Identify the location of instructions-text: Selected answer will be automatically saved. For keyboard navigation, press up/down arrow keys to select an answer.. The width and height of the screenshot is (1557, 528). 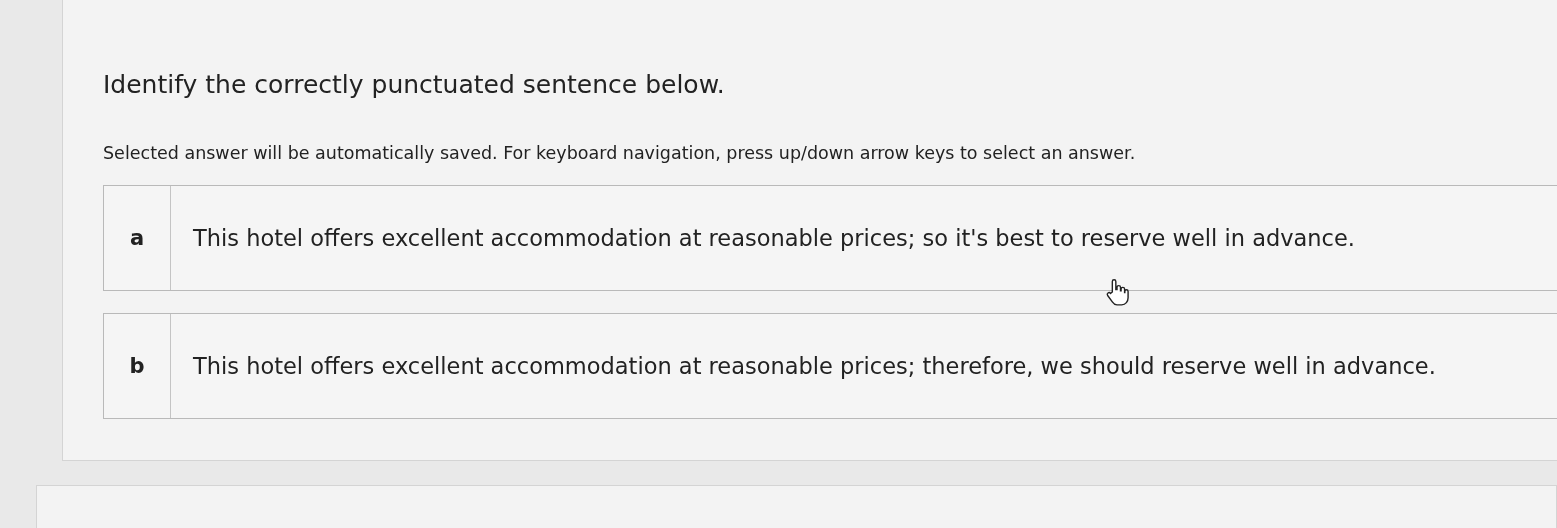
(620, 153).